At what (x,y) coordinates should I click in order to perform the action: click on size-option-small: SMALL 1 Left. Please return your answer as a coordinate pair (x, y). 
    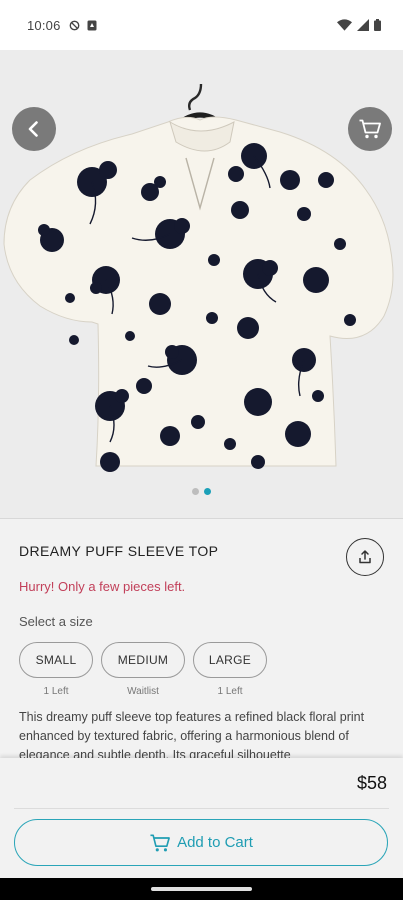
    Looking at the image, I should click on (56, 669).